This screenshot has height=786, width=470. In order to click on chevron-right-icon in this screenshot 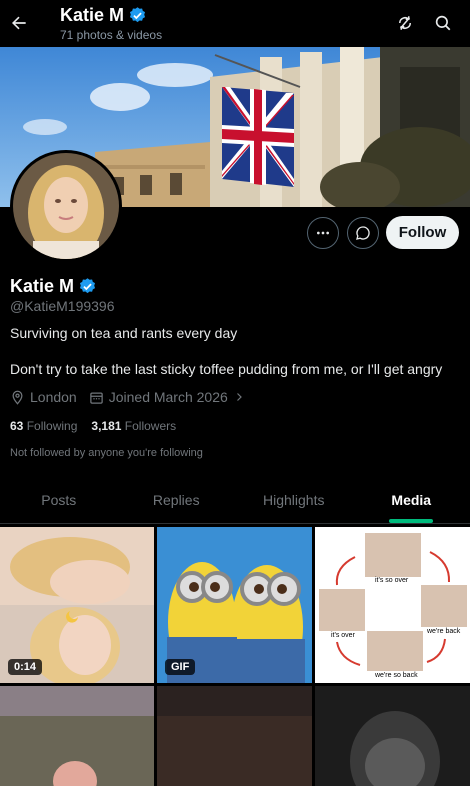, I will do `click(239, 397)`.